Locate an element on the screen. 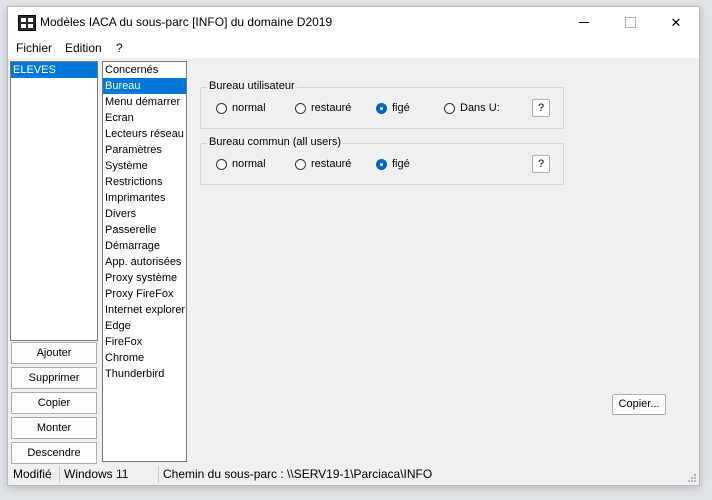 This screenshot has height=500, width=712. category-list-item: Démarrage is located at coordinates (144, 246).